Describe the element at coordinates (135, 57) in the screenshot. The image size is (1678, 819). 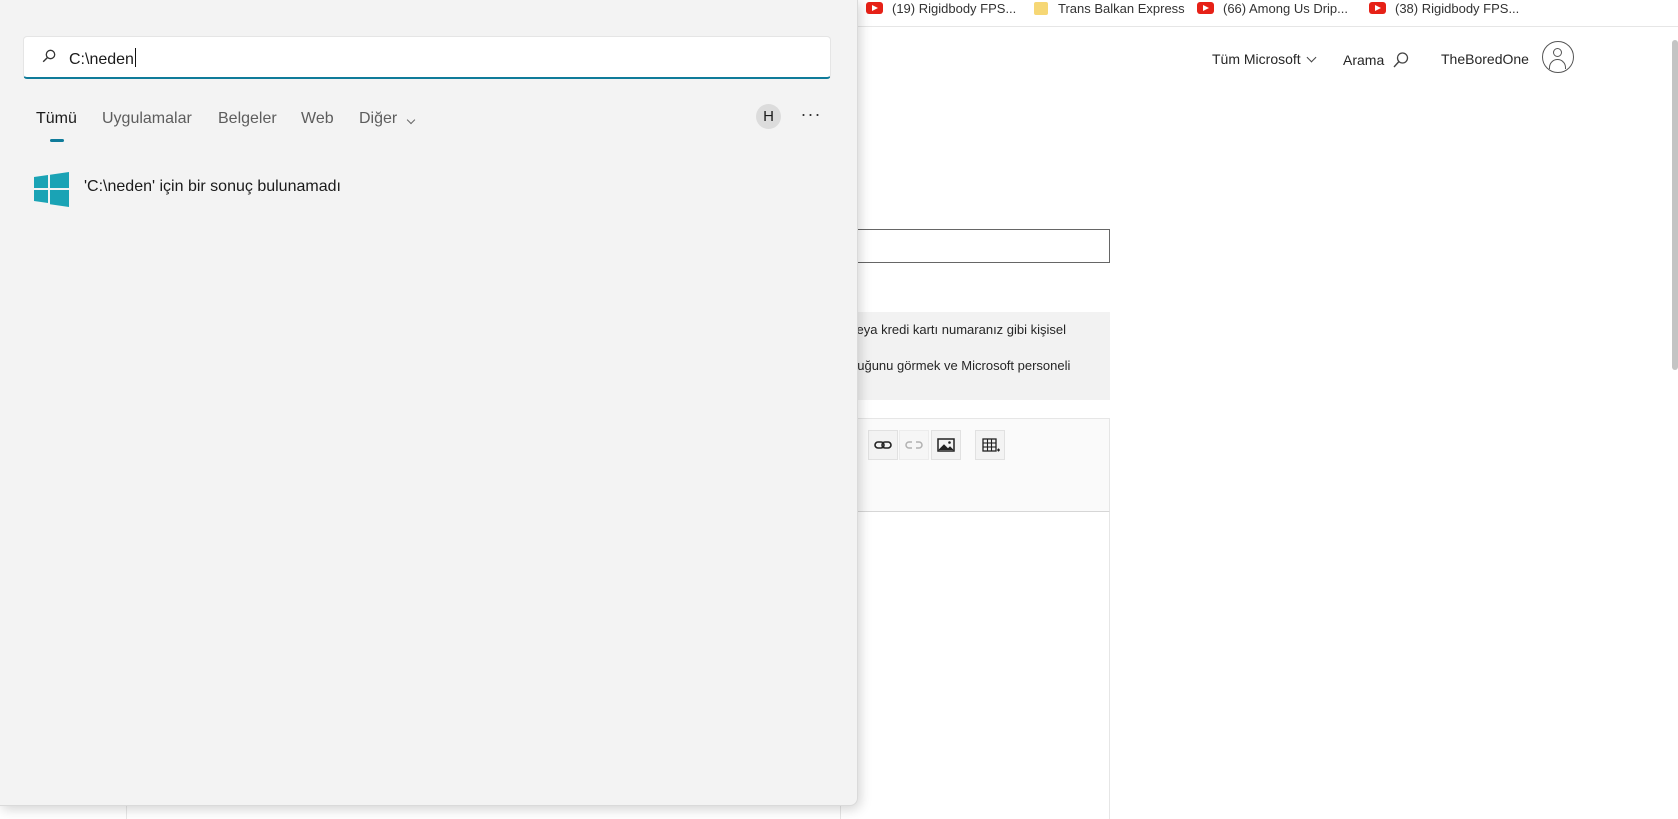
I see `text-caret` at that location.